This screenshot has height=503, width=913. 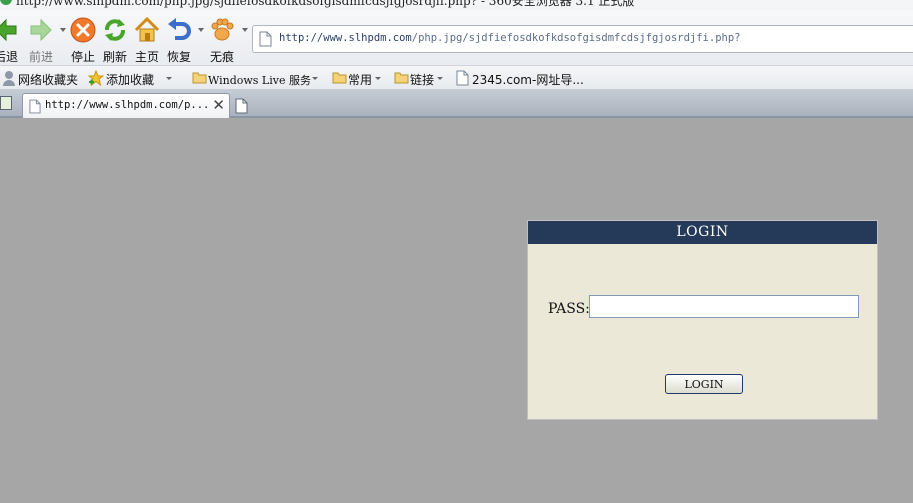 I want to click on home-icon, so click(x=147, y=29).